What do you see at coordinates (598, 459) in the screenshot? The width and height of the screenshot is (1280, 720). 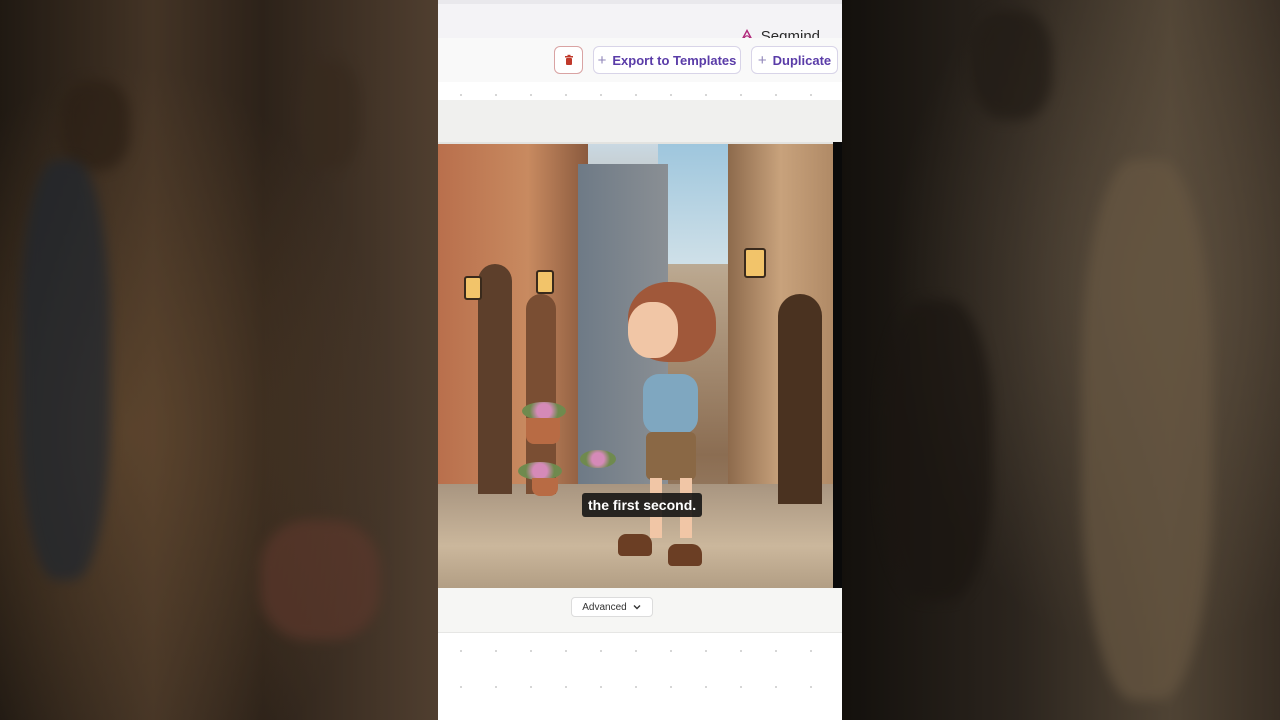 I see `flowers` at bounding box center [598, 459].